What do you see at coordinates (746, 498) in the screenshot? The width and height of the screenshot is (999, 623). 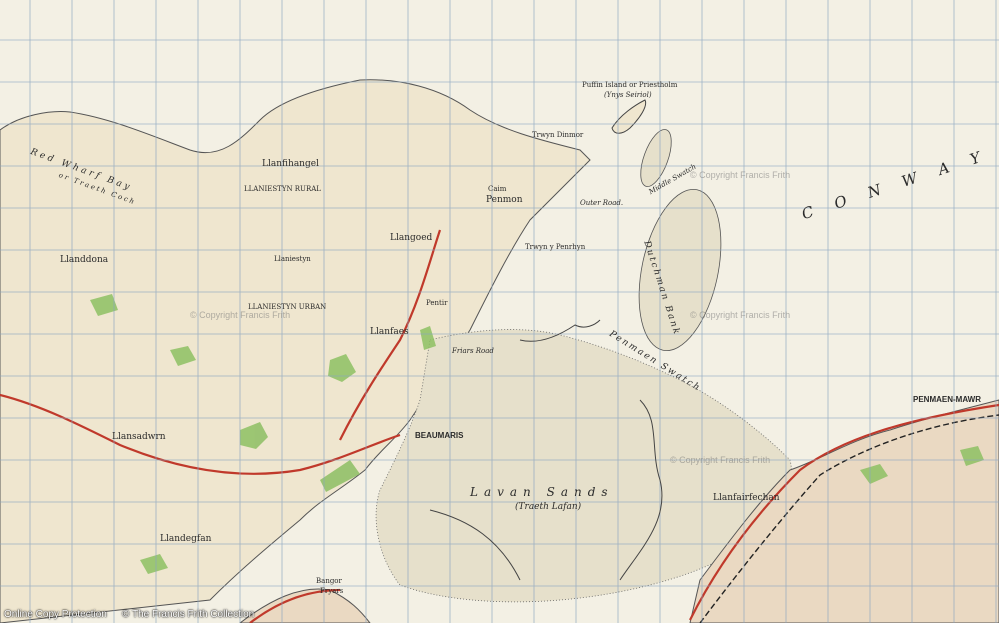 I see `place-llanfairfechan: Llanfairfechan` at bounding box center [746, 498].